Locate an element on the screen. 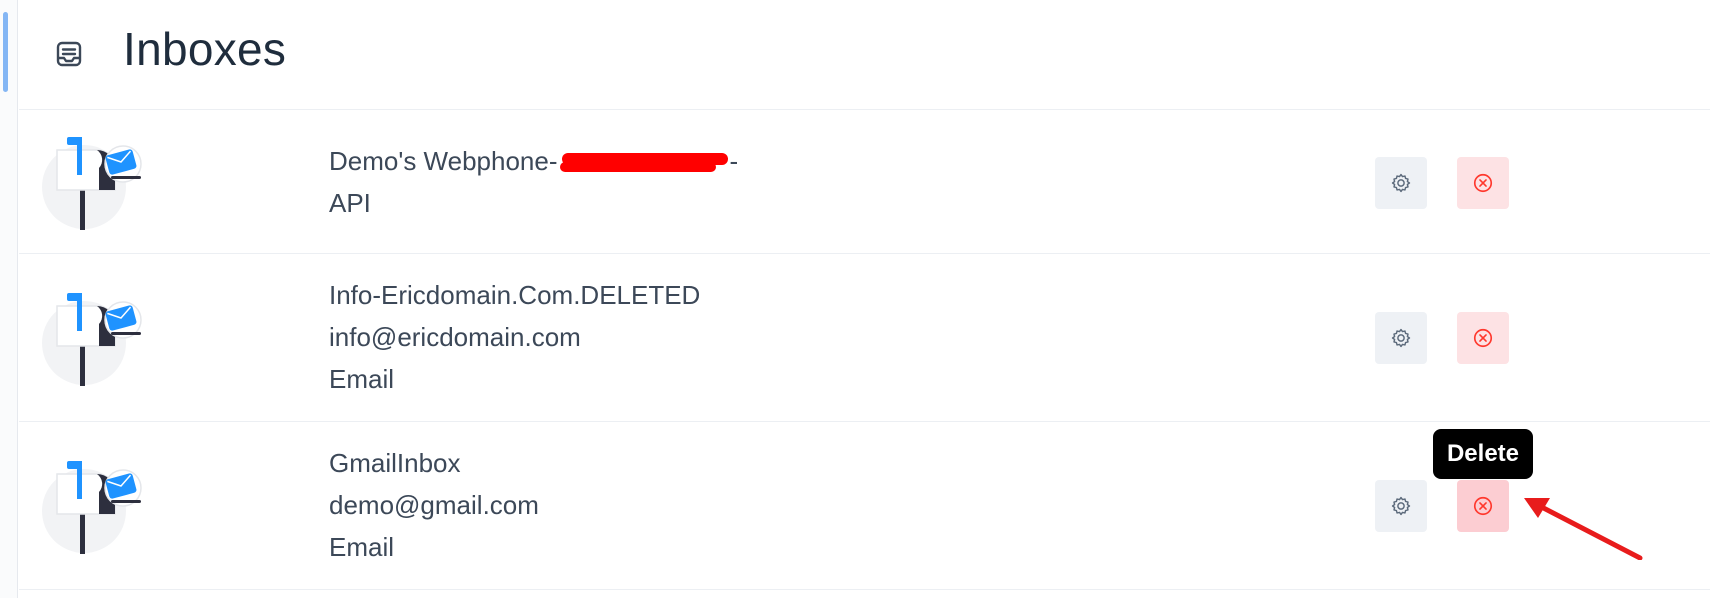 The height and width of the screenshot is (598, 1710). inbox-details: Demo's Webphone- - API is located at coordinates (533, 182).